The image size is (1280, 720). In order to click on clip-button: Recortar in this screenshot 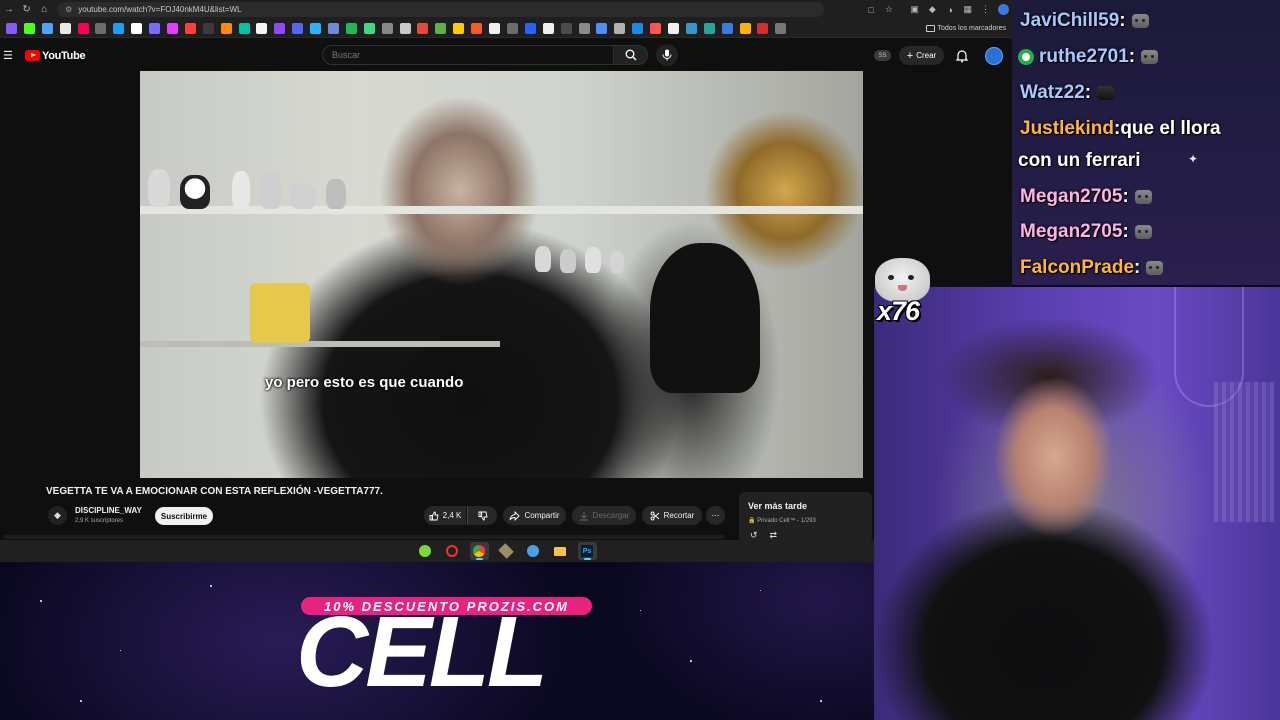, I will do `click(672, 515)`.